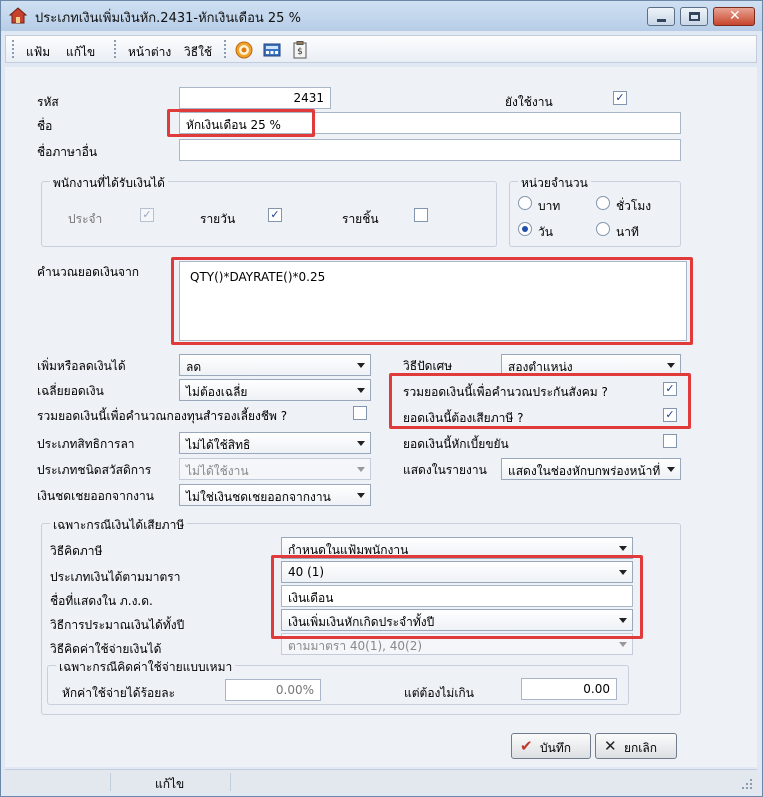  I want to click on unit-baht-radio, so click(525, 203).